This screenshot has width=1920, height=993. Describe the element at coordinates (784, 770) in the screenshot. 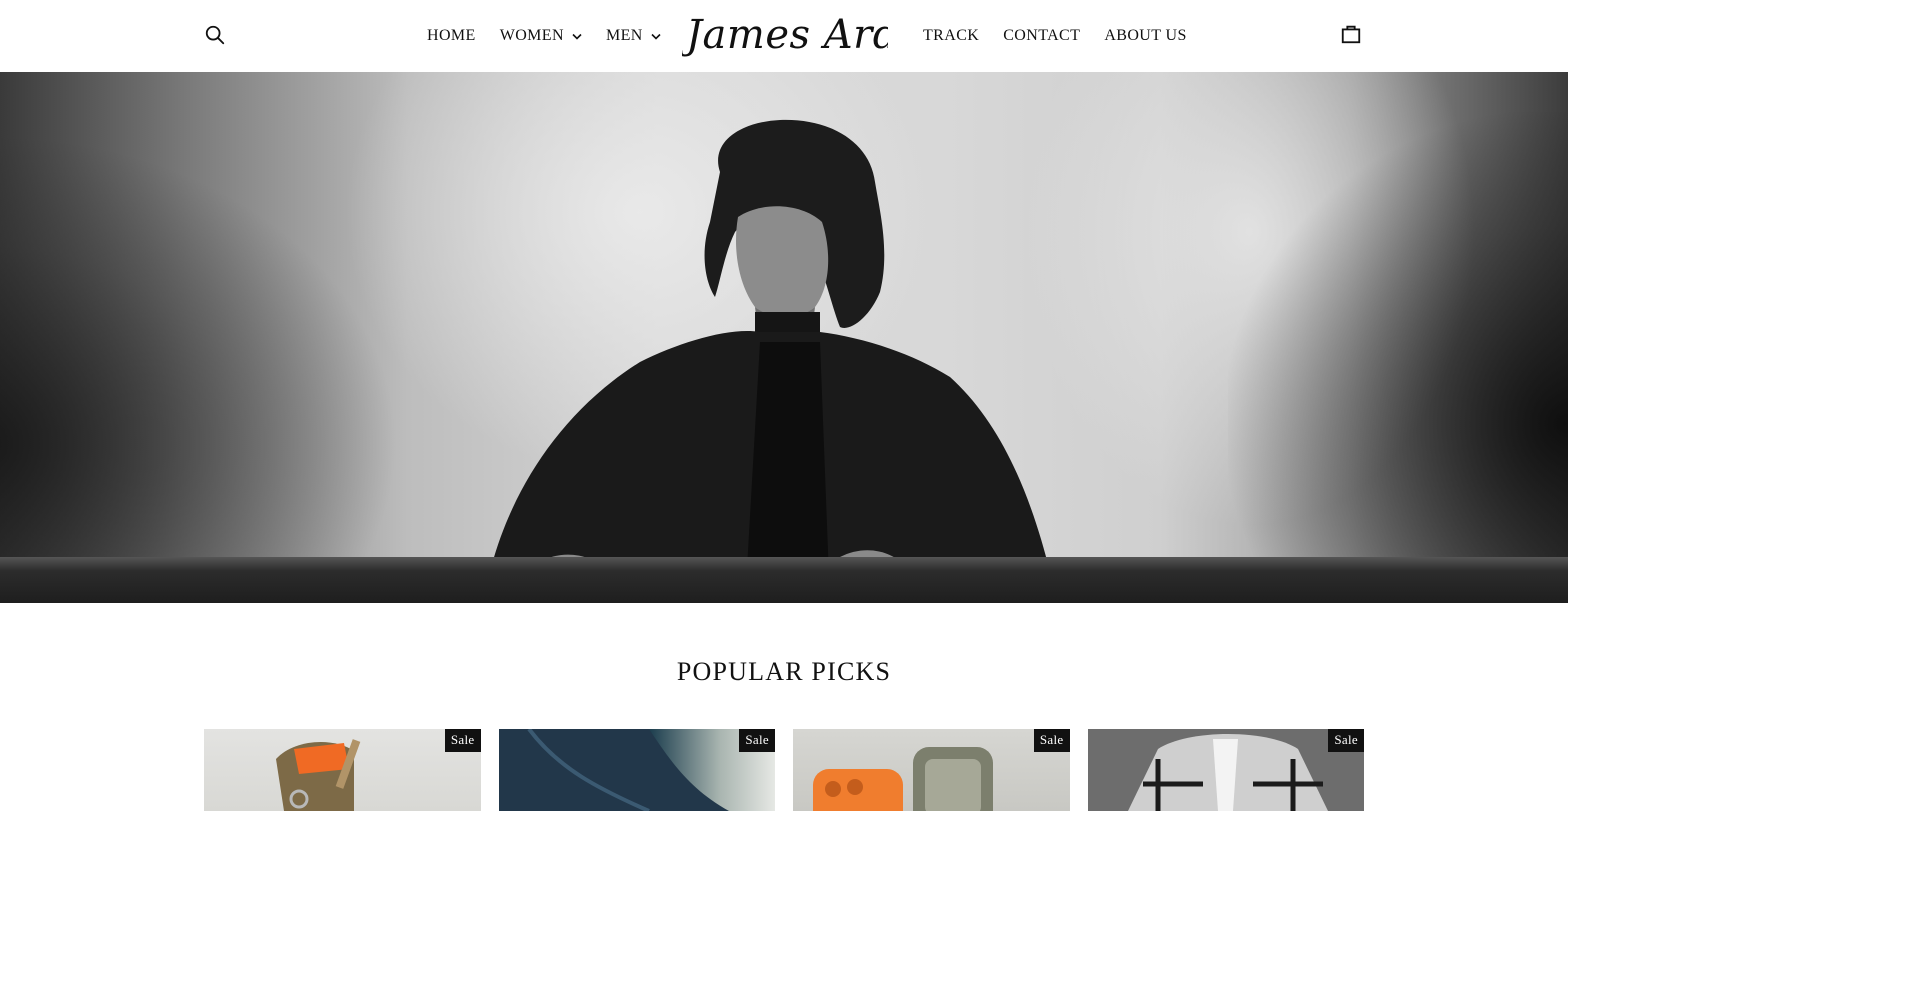

I see `product-grid: Sale Sale Sale Sale` at that location.